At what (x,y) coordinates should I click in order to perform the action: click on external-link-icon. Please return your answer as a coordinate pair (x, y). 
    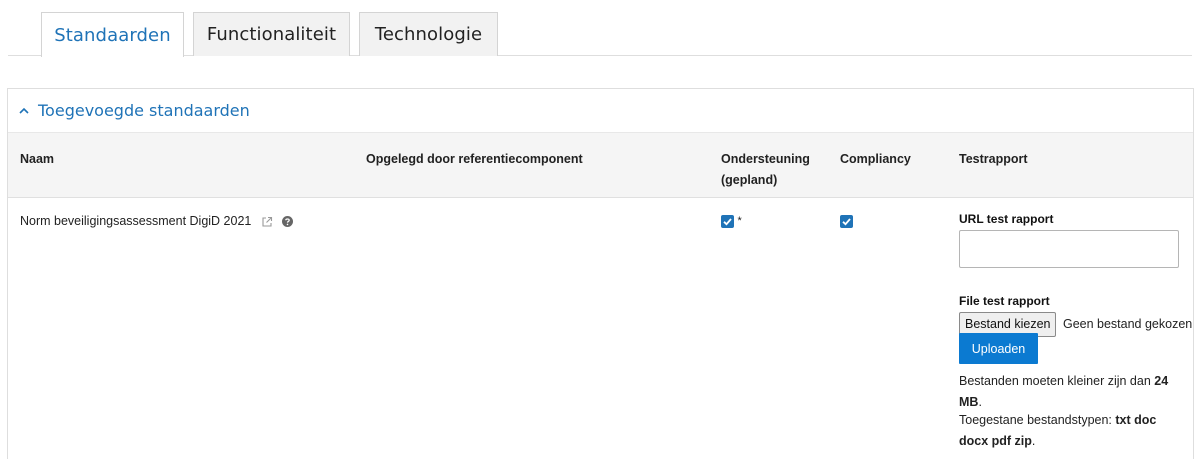
    Looking at the image, I should click on (267, 222).